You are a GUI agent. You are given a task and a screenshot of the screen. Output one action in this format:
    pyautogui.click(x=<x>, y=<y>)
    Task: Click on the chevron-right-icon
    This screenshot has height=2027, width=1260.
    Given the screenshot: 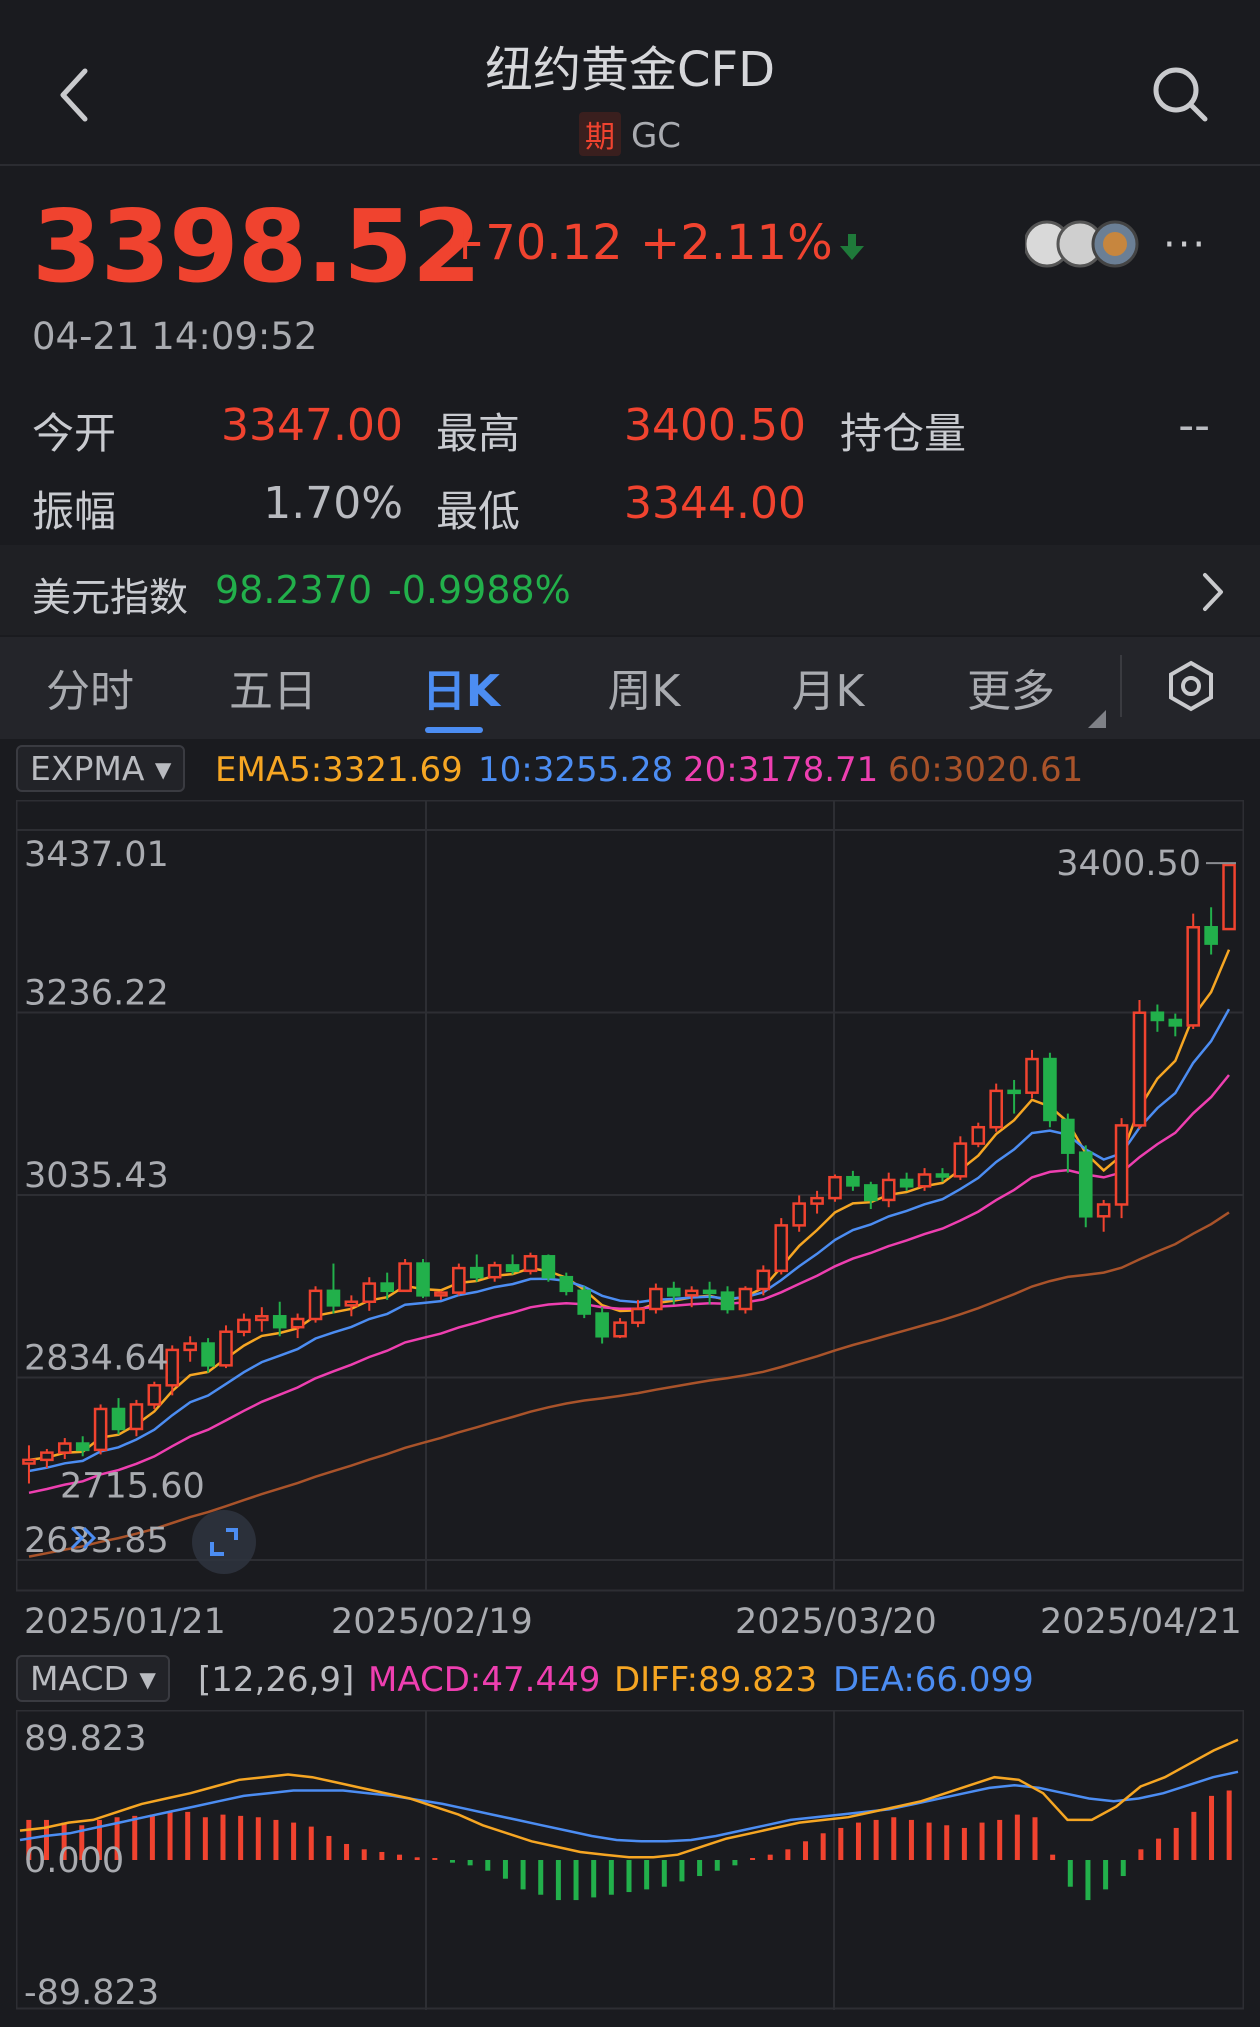 What is the action you would take?
    pyautogui.click(x=1213, y=592)
    